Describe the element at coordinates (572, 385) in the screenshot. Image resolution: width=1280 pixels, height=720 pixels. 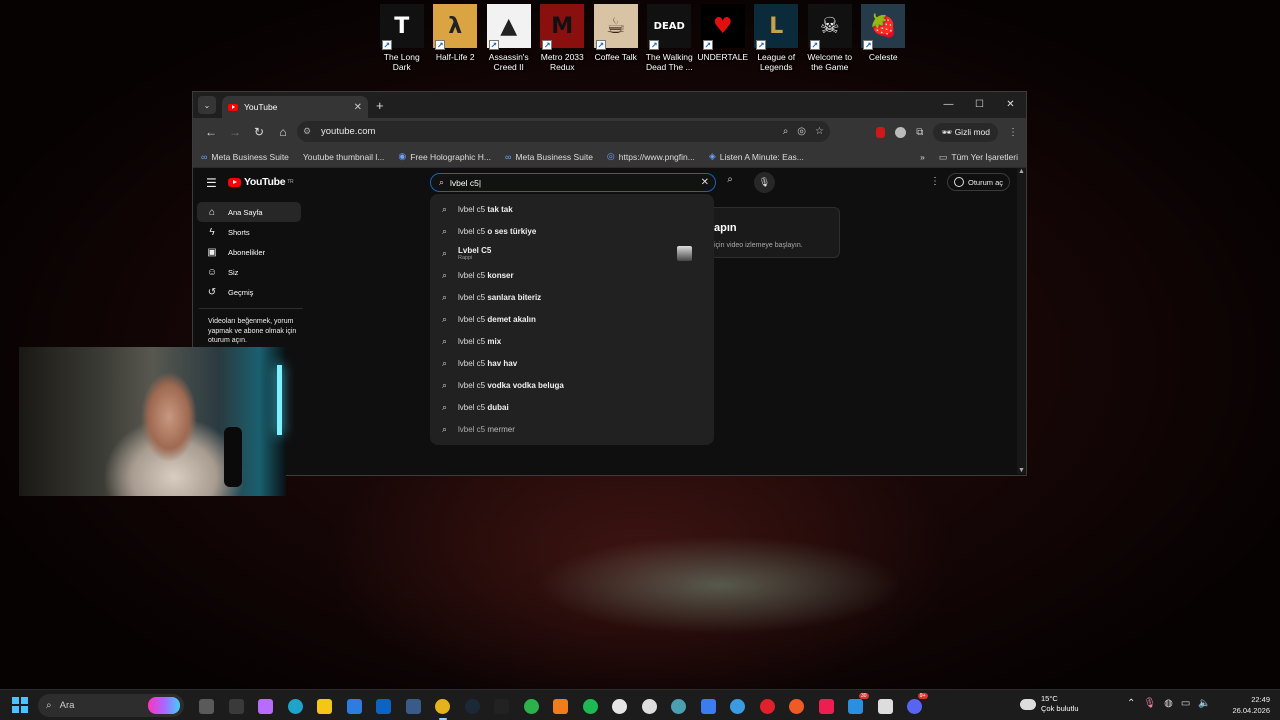
I see `suggestion-item: ⌕ lvbel c5 vodka vodka beluga` at that location.